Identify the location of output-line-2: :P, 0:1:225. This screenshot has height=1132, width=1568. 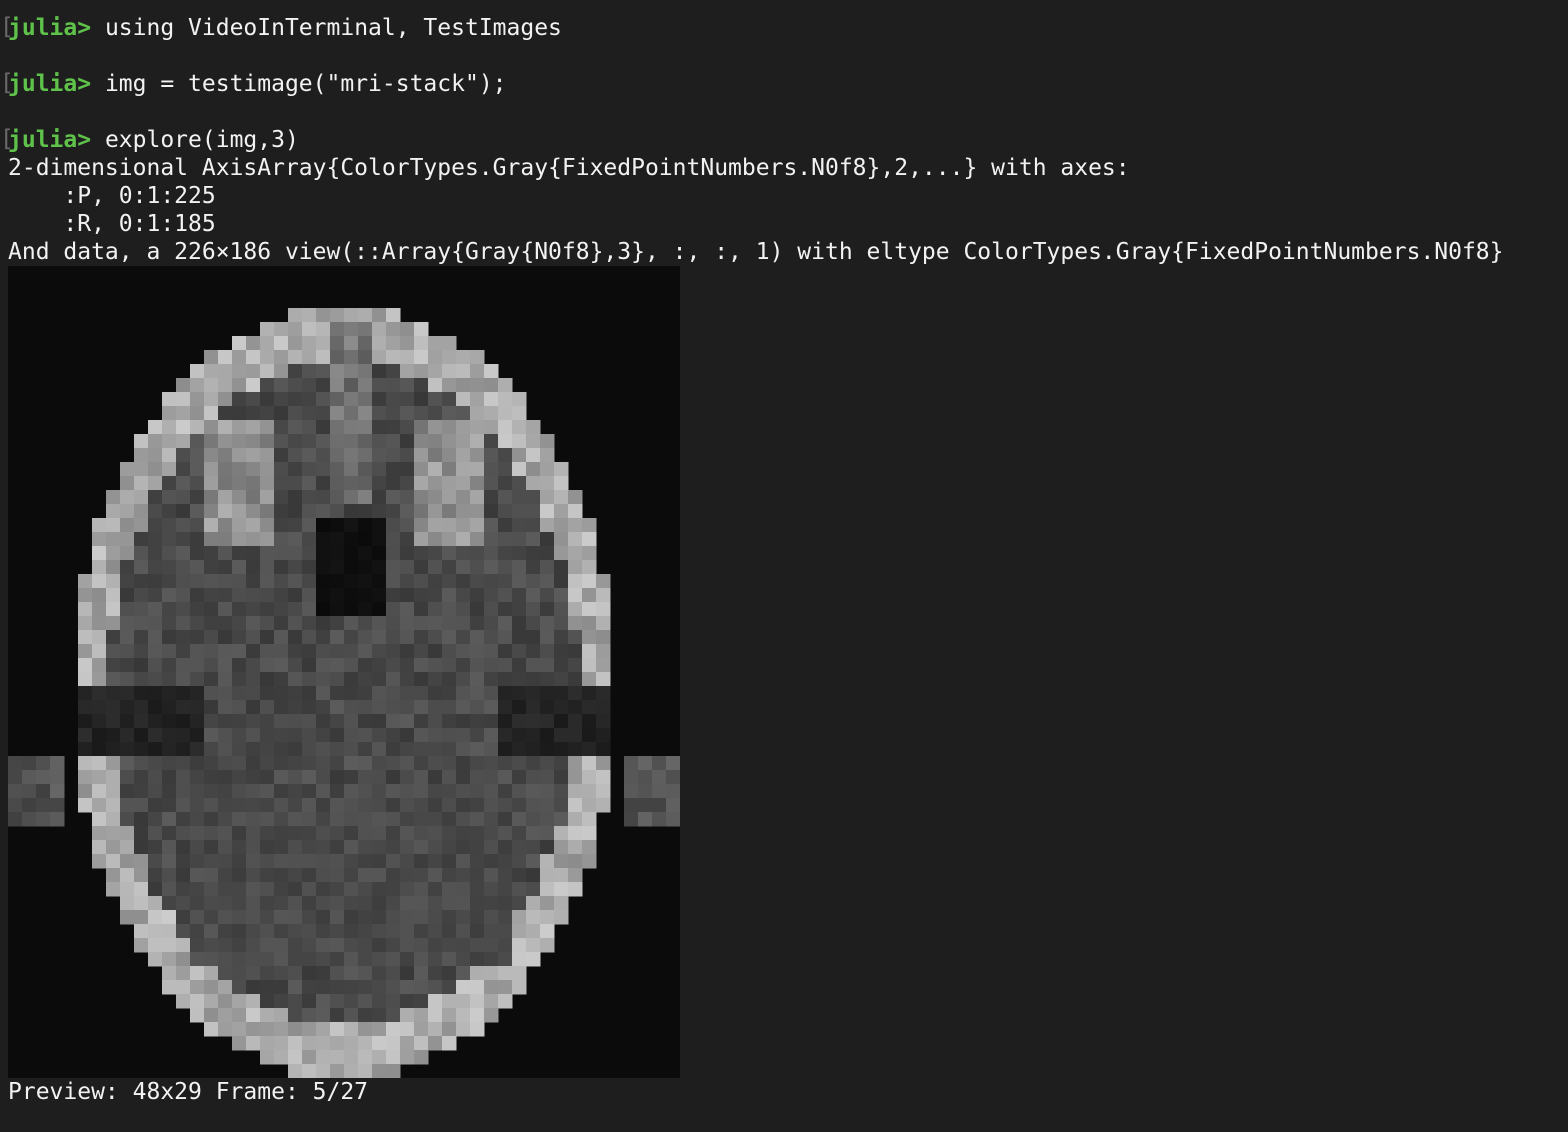
(112, 196).